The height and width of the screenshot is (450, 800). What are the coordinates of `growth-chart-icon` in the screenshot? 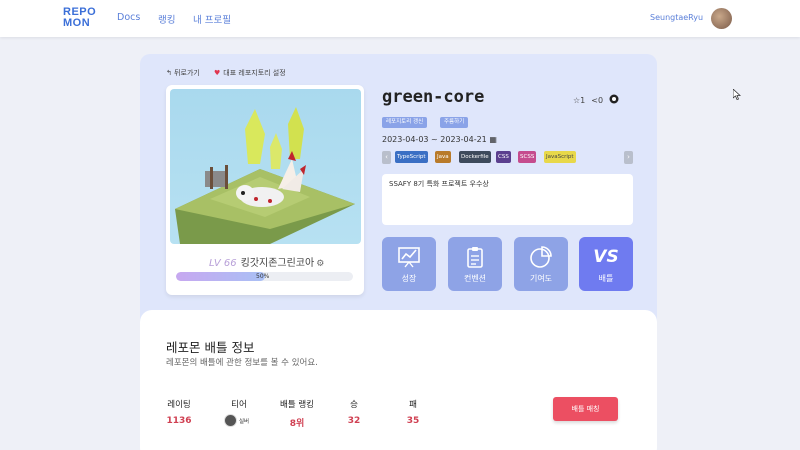 It's located at (409, 257).